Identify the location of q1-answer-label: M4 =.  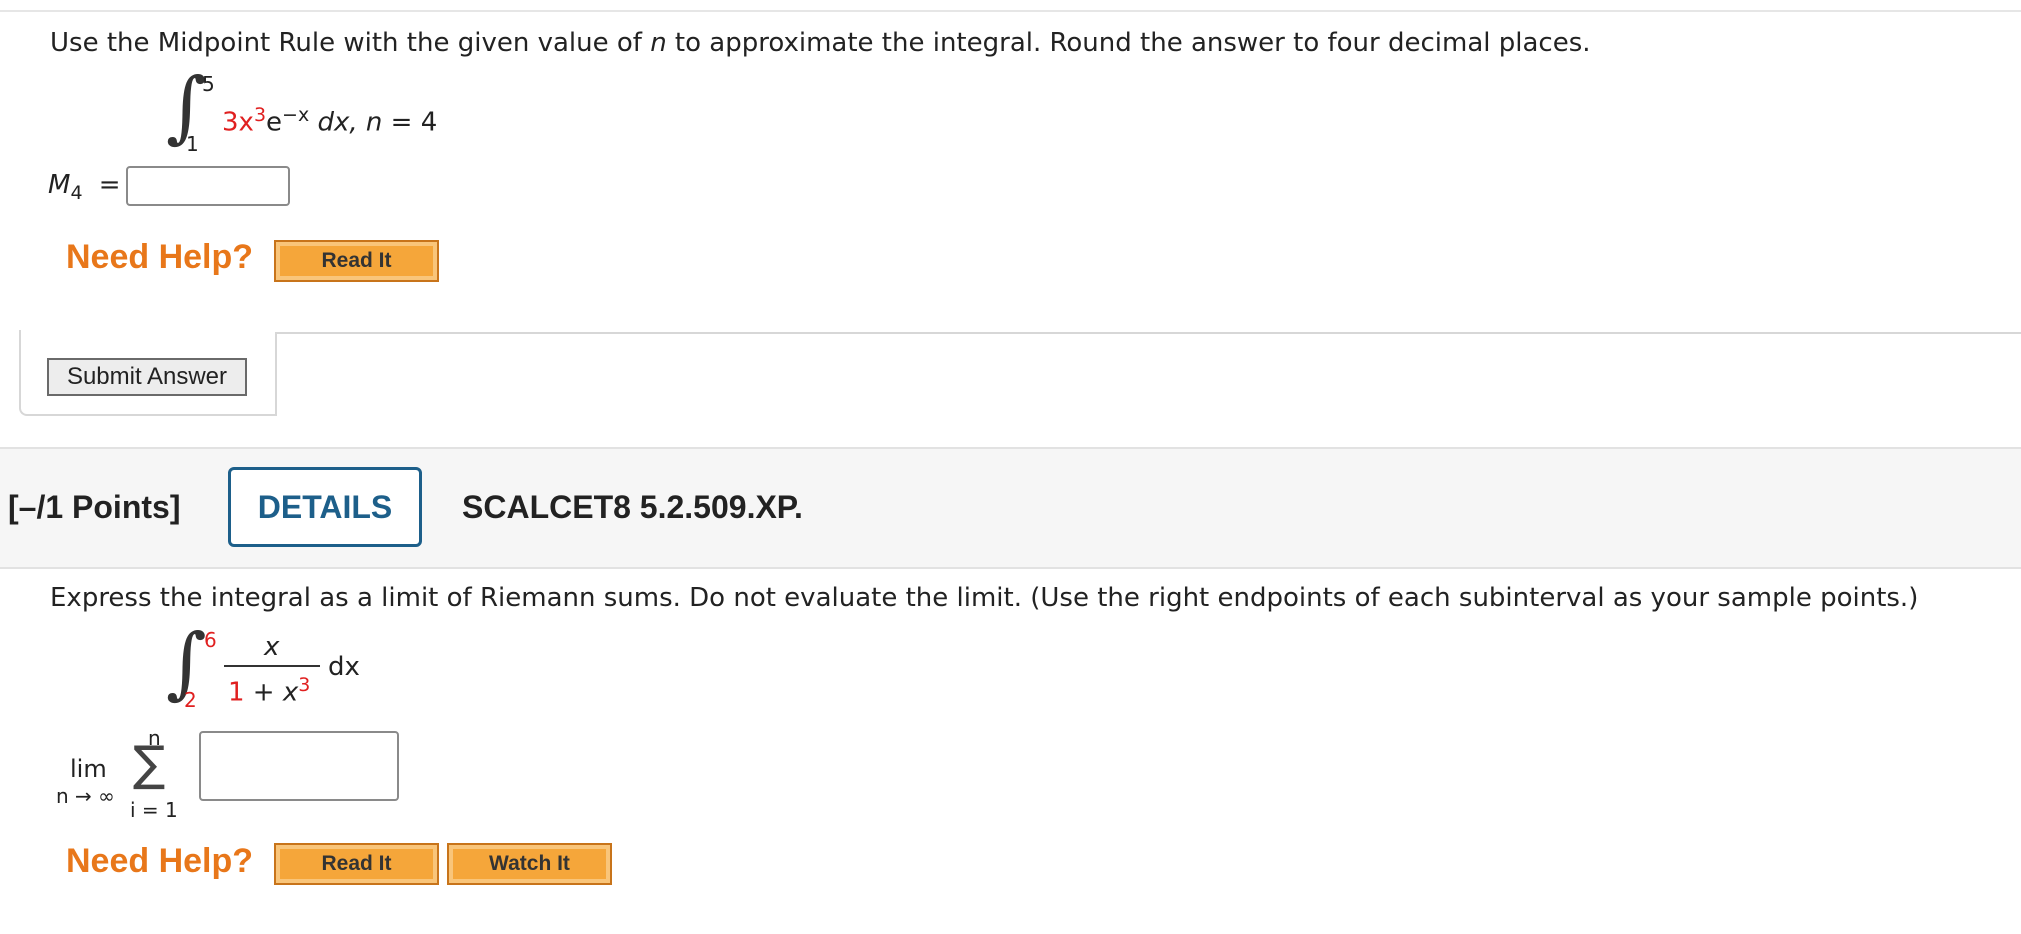
(84, 187).